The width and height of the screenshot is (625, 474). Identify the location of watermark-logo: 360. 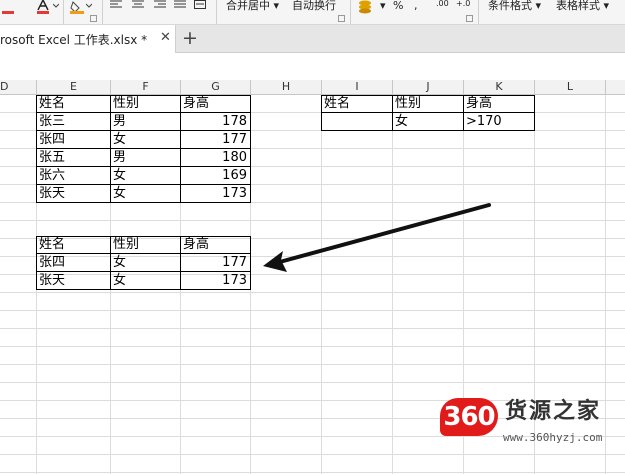
(469, 417).